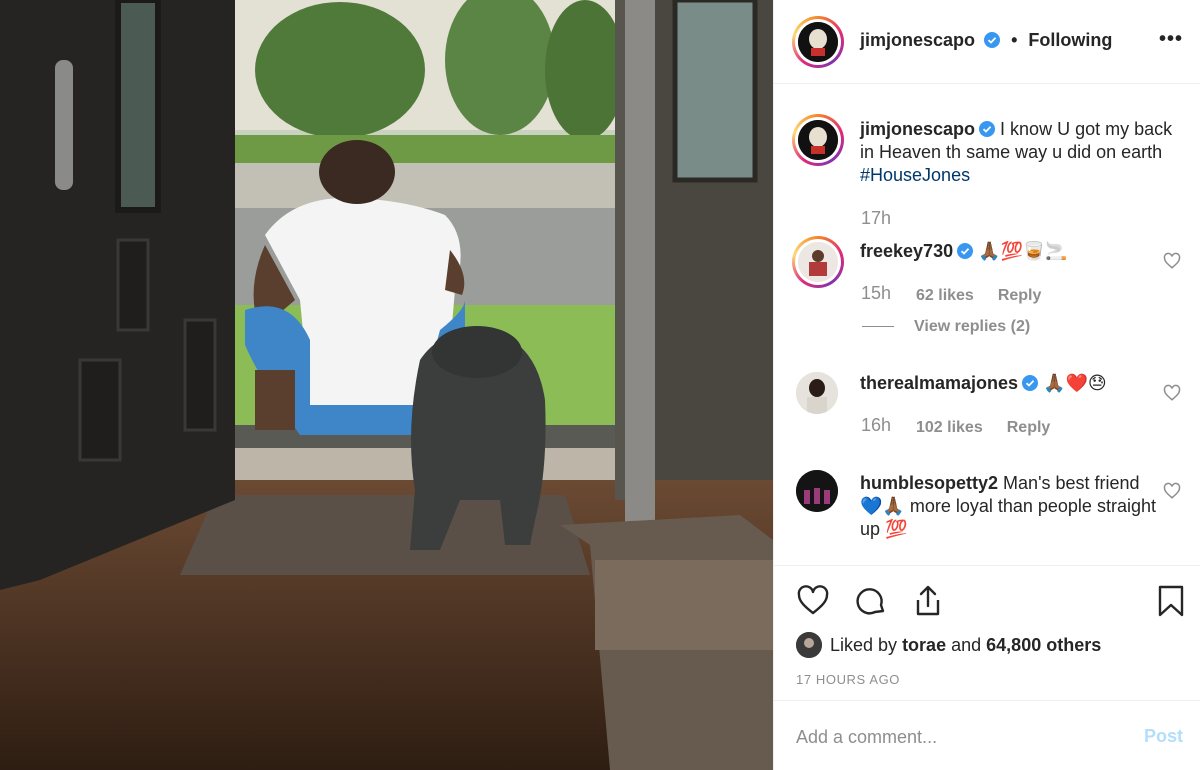 The width and height of the screenshot is (1200, 770). I want to click on comment-meta: 62 likes Reply, so click(990, 296).